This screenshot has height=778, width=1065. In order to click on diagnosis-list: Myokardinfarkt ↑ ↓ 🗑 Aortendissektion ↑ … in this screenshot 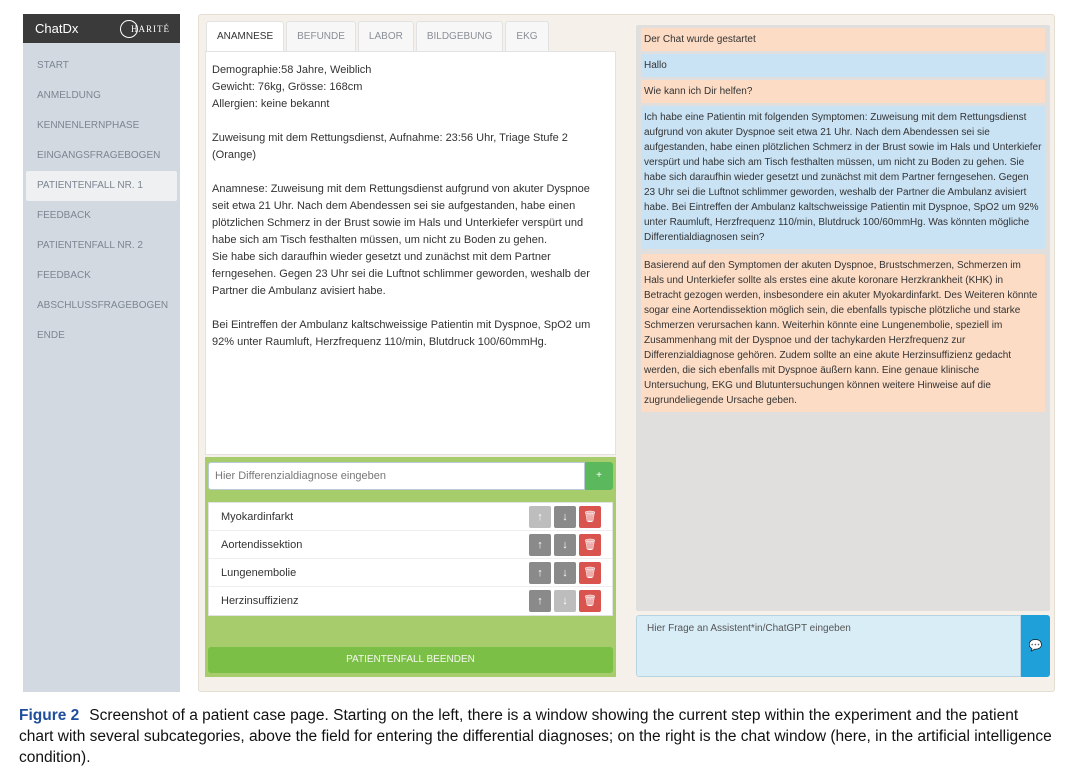, I will do `click(410, 559)`.